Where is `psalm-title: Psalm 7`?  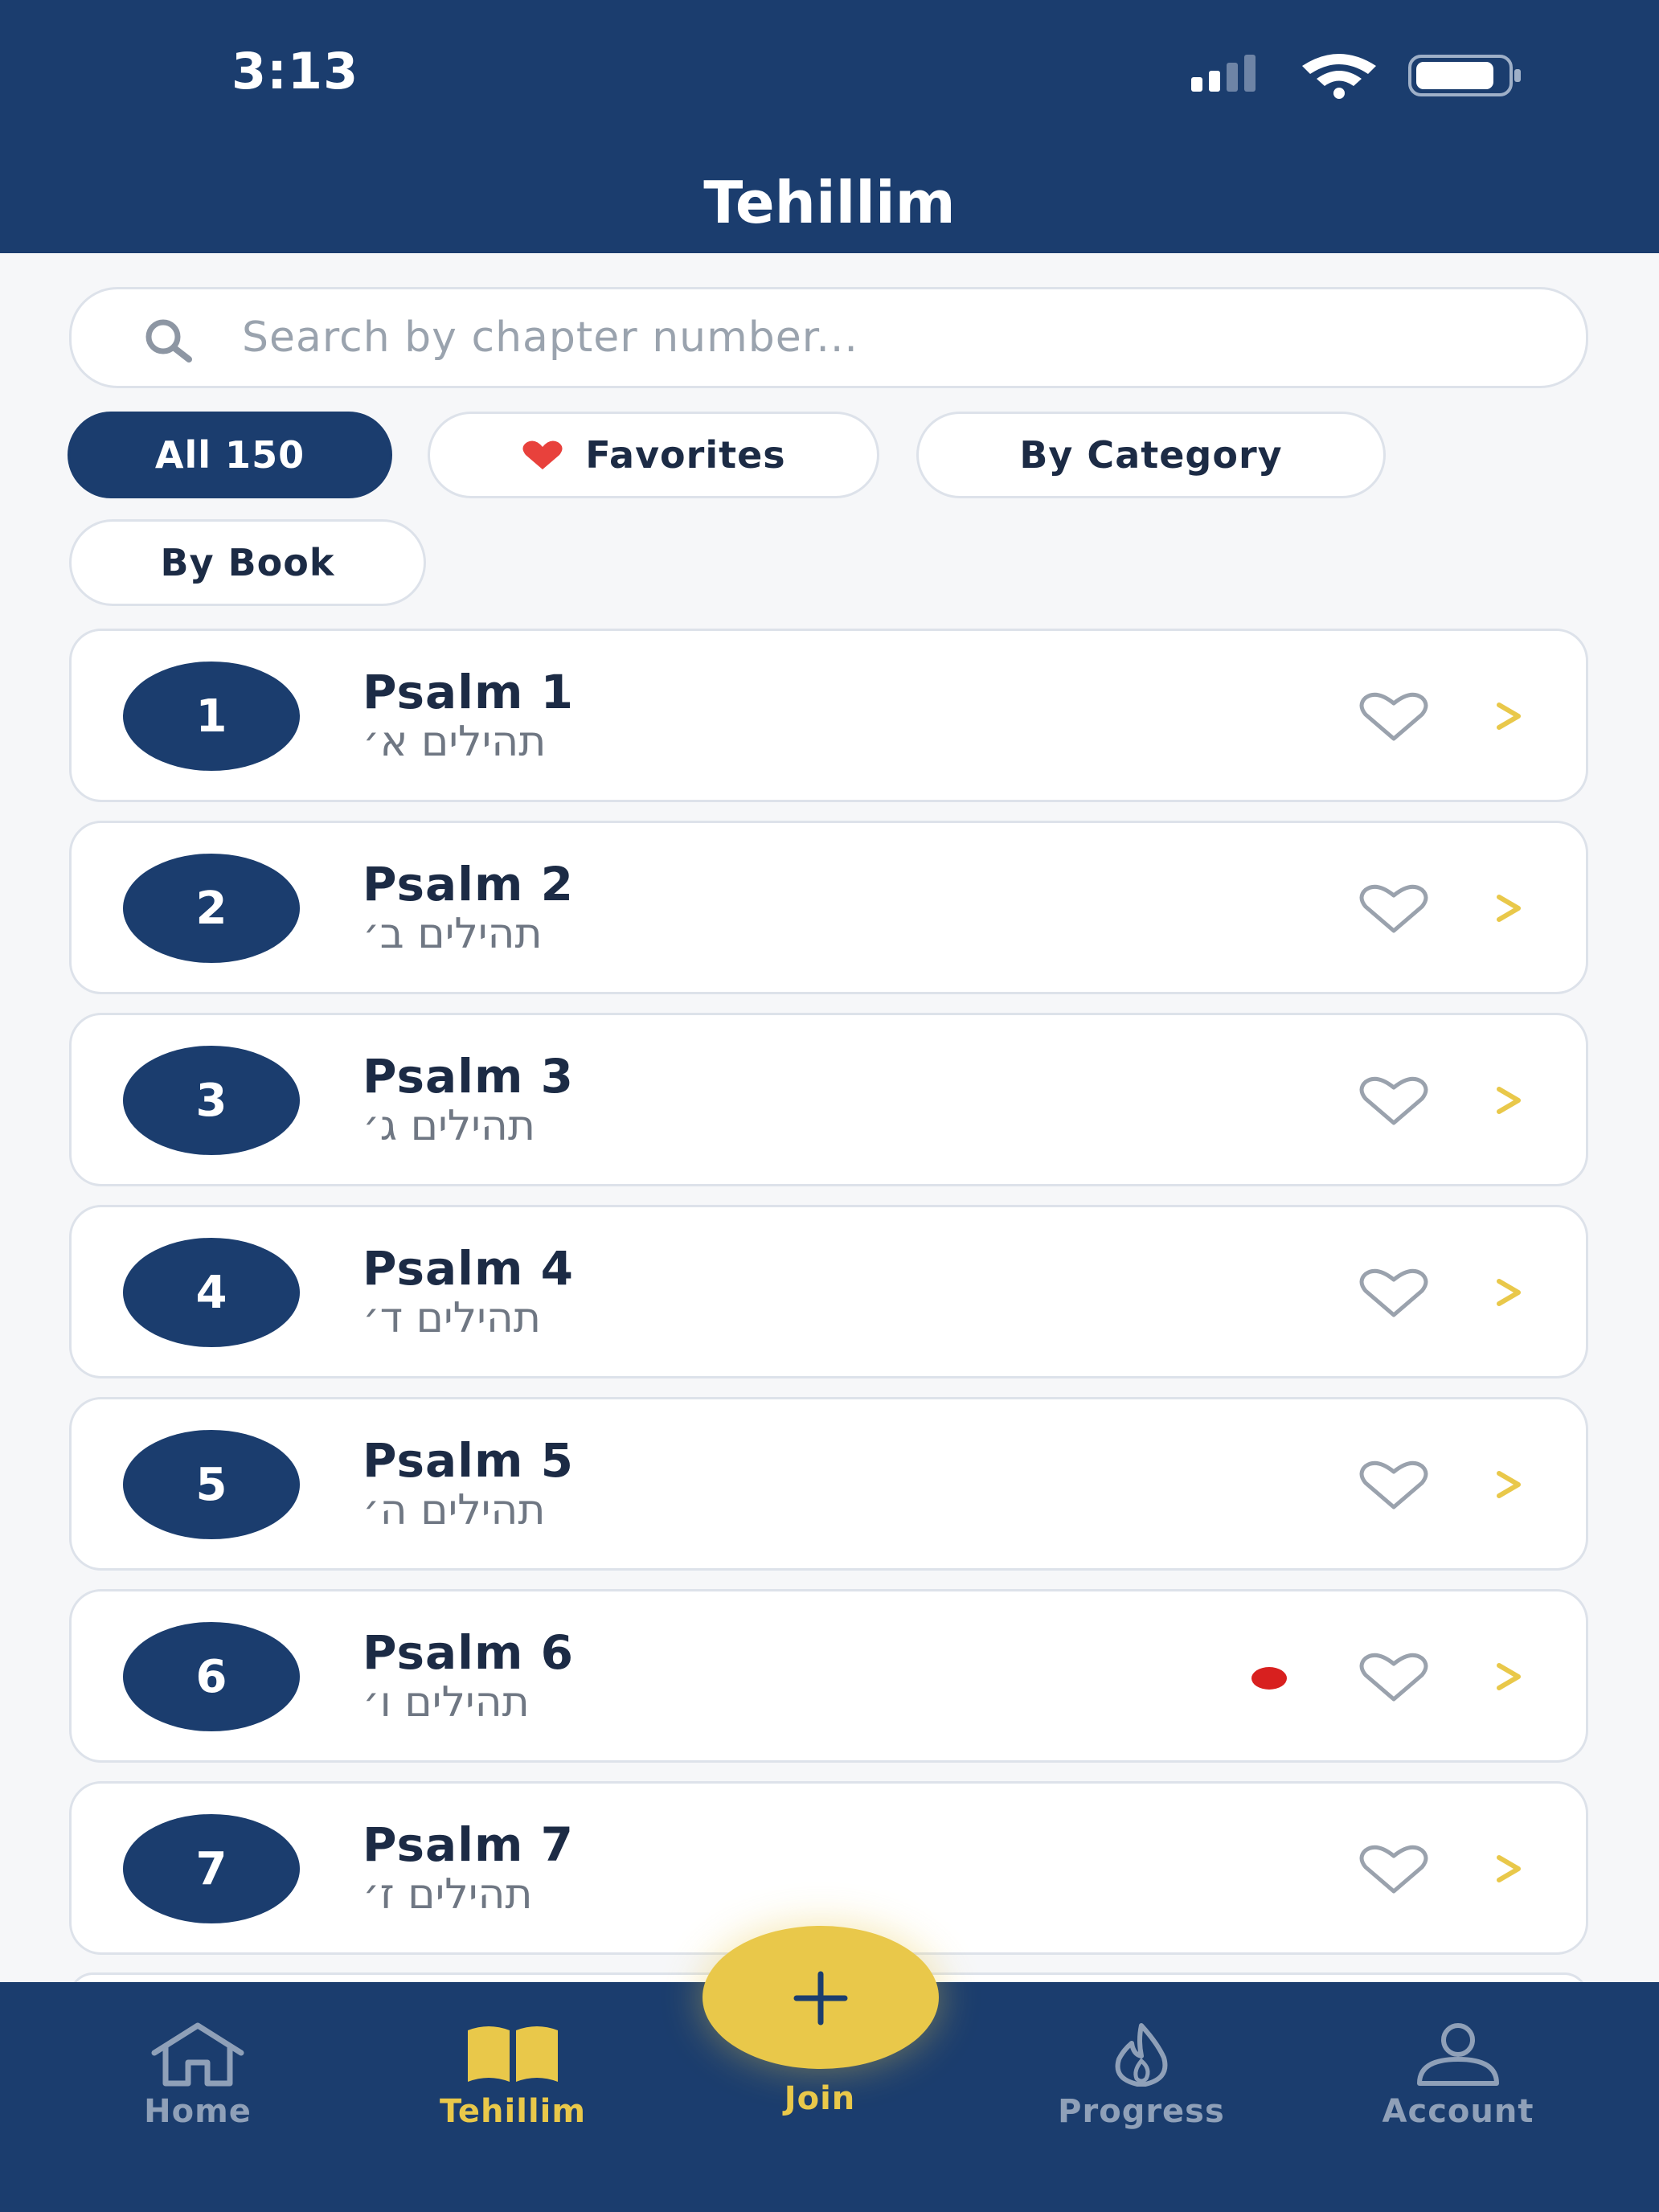 psalm-title: Psalm 7 is located at coordinates (469, 1844).